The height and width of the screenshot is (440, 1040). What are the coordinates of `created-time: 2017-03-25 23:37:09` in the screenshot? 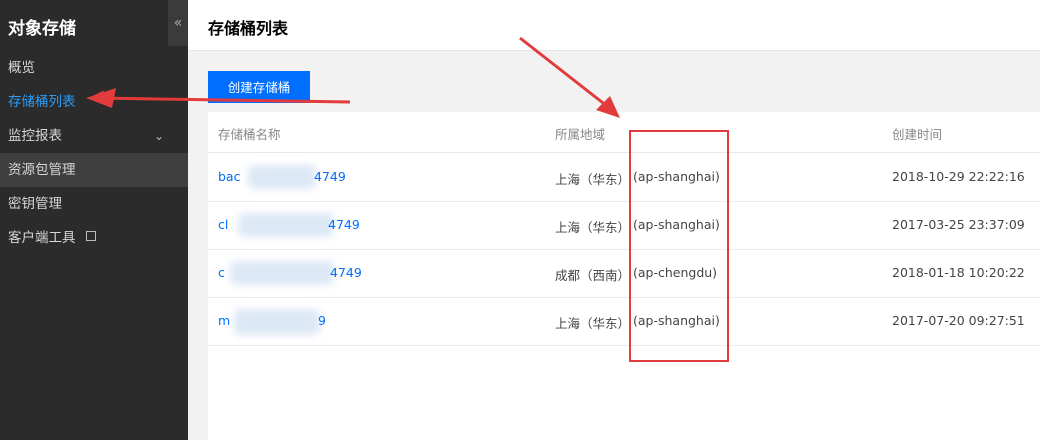 It's located at (958, 224).